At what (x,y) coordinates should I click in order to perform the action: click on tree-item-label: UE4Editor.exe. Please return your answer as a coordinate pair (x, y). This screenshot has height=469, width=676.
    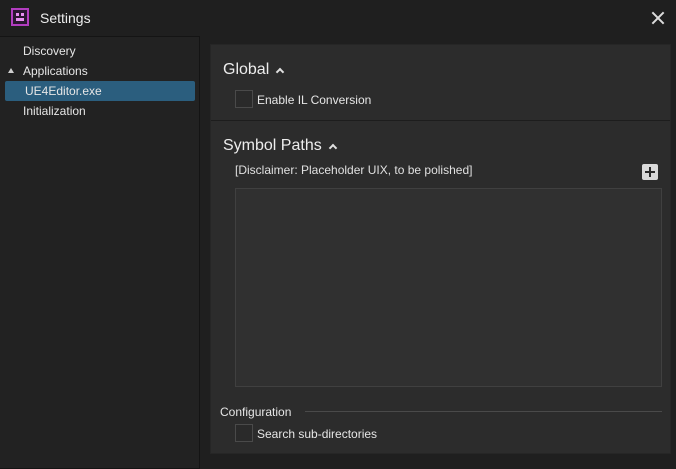
    Looking at the image, I should click on (63, 91).